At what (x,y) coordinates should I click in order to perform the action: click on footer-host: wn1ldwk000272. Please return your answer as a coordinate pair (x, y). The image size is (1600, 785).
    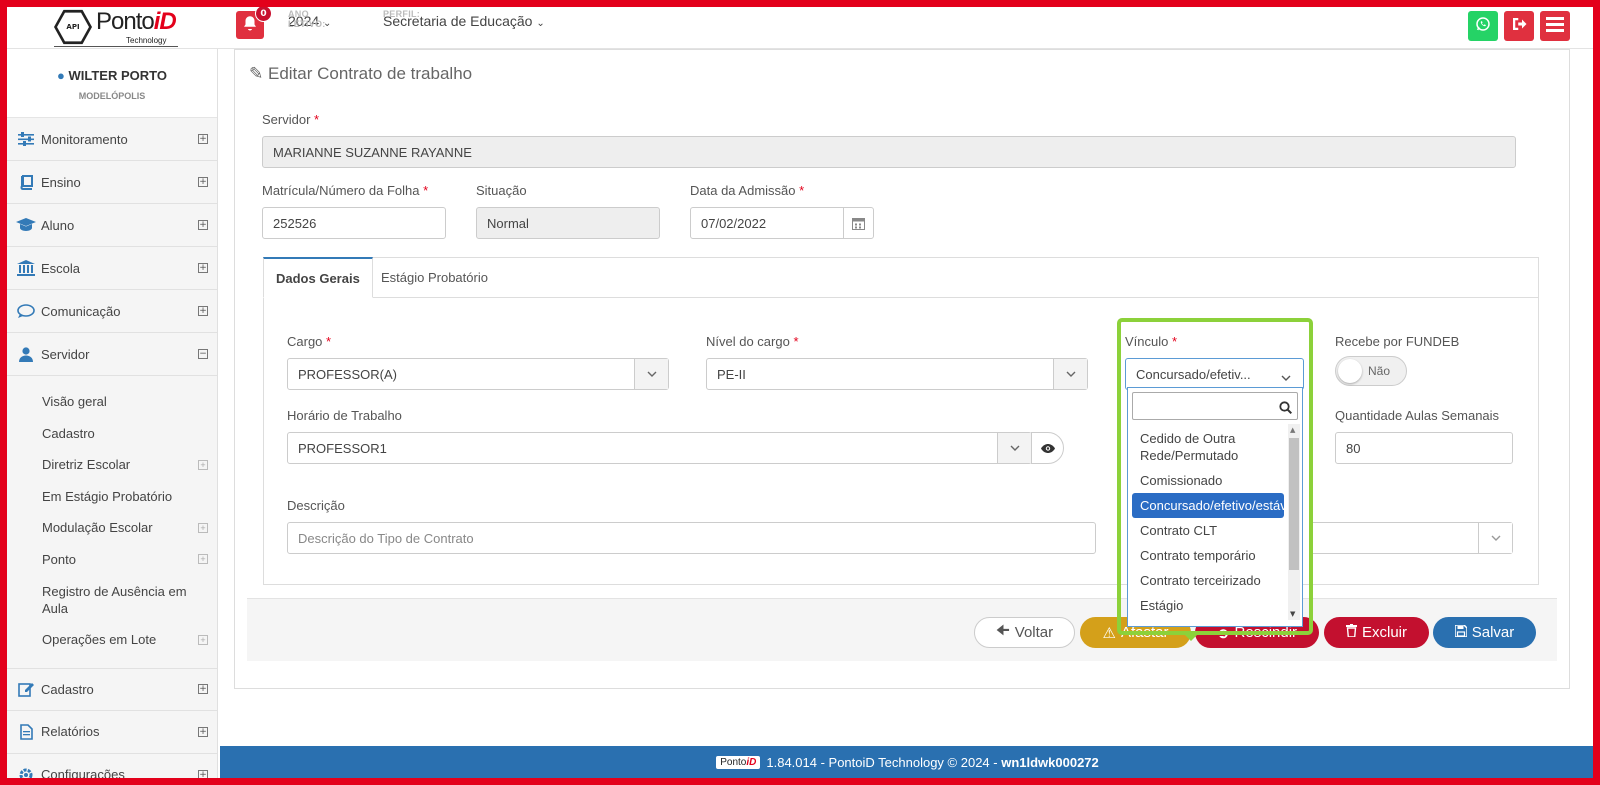
    Looking at the image, I should click on (1050, 762).